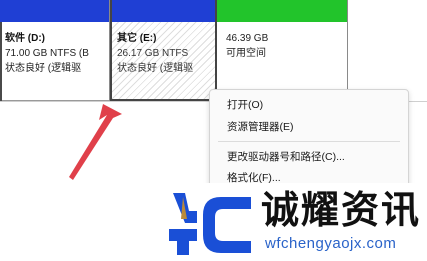 This screenshot has width=427, height=261. Describe the element at coordinates (331, 243) in the screenshot. I see `watermark-url: wfchengyaojx.com` at that location.